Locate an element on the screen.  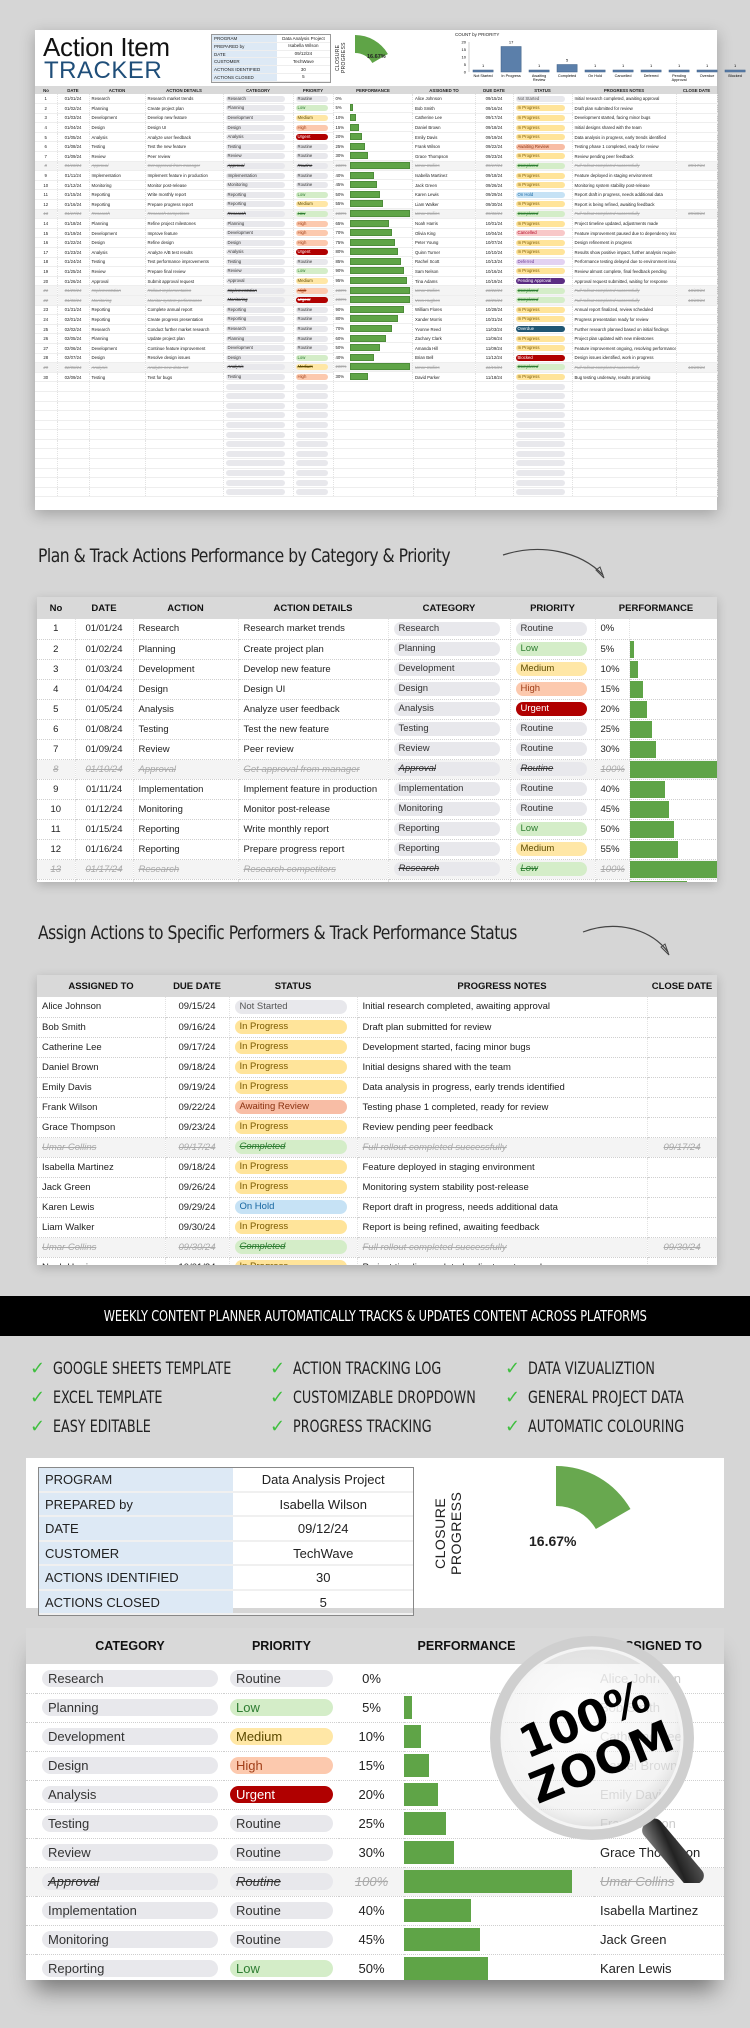
category-cell: Testing is located at coordinates (449, 729).